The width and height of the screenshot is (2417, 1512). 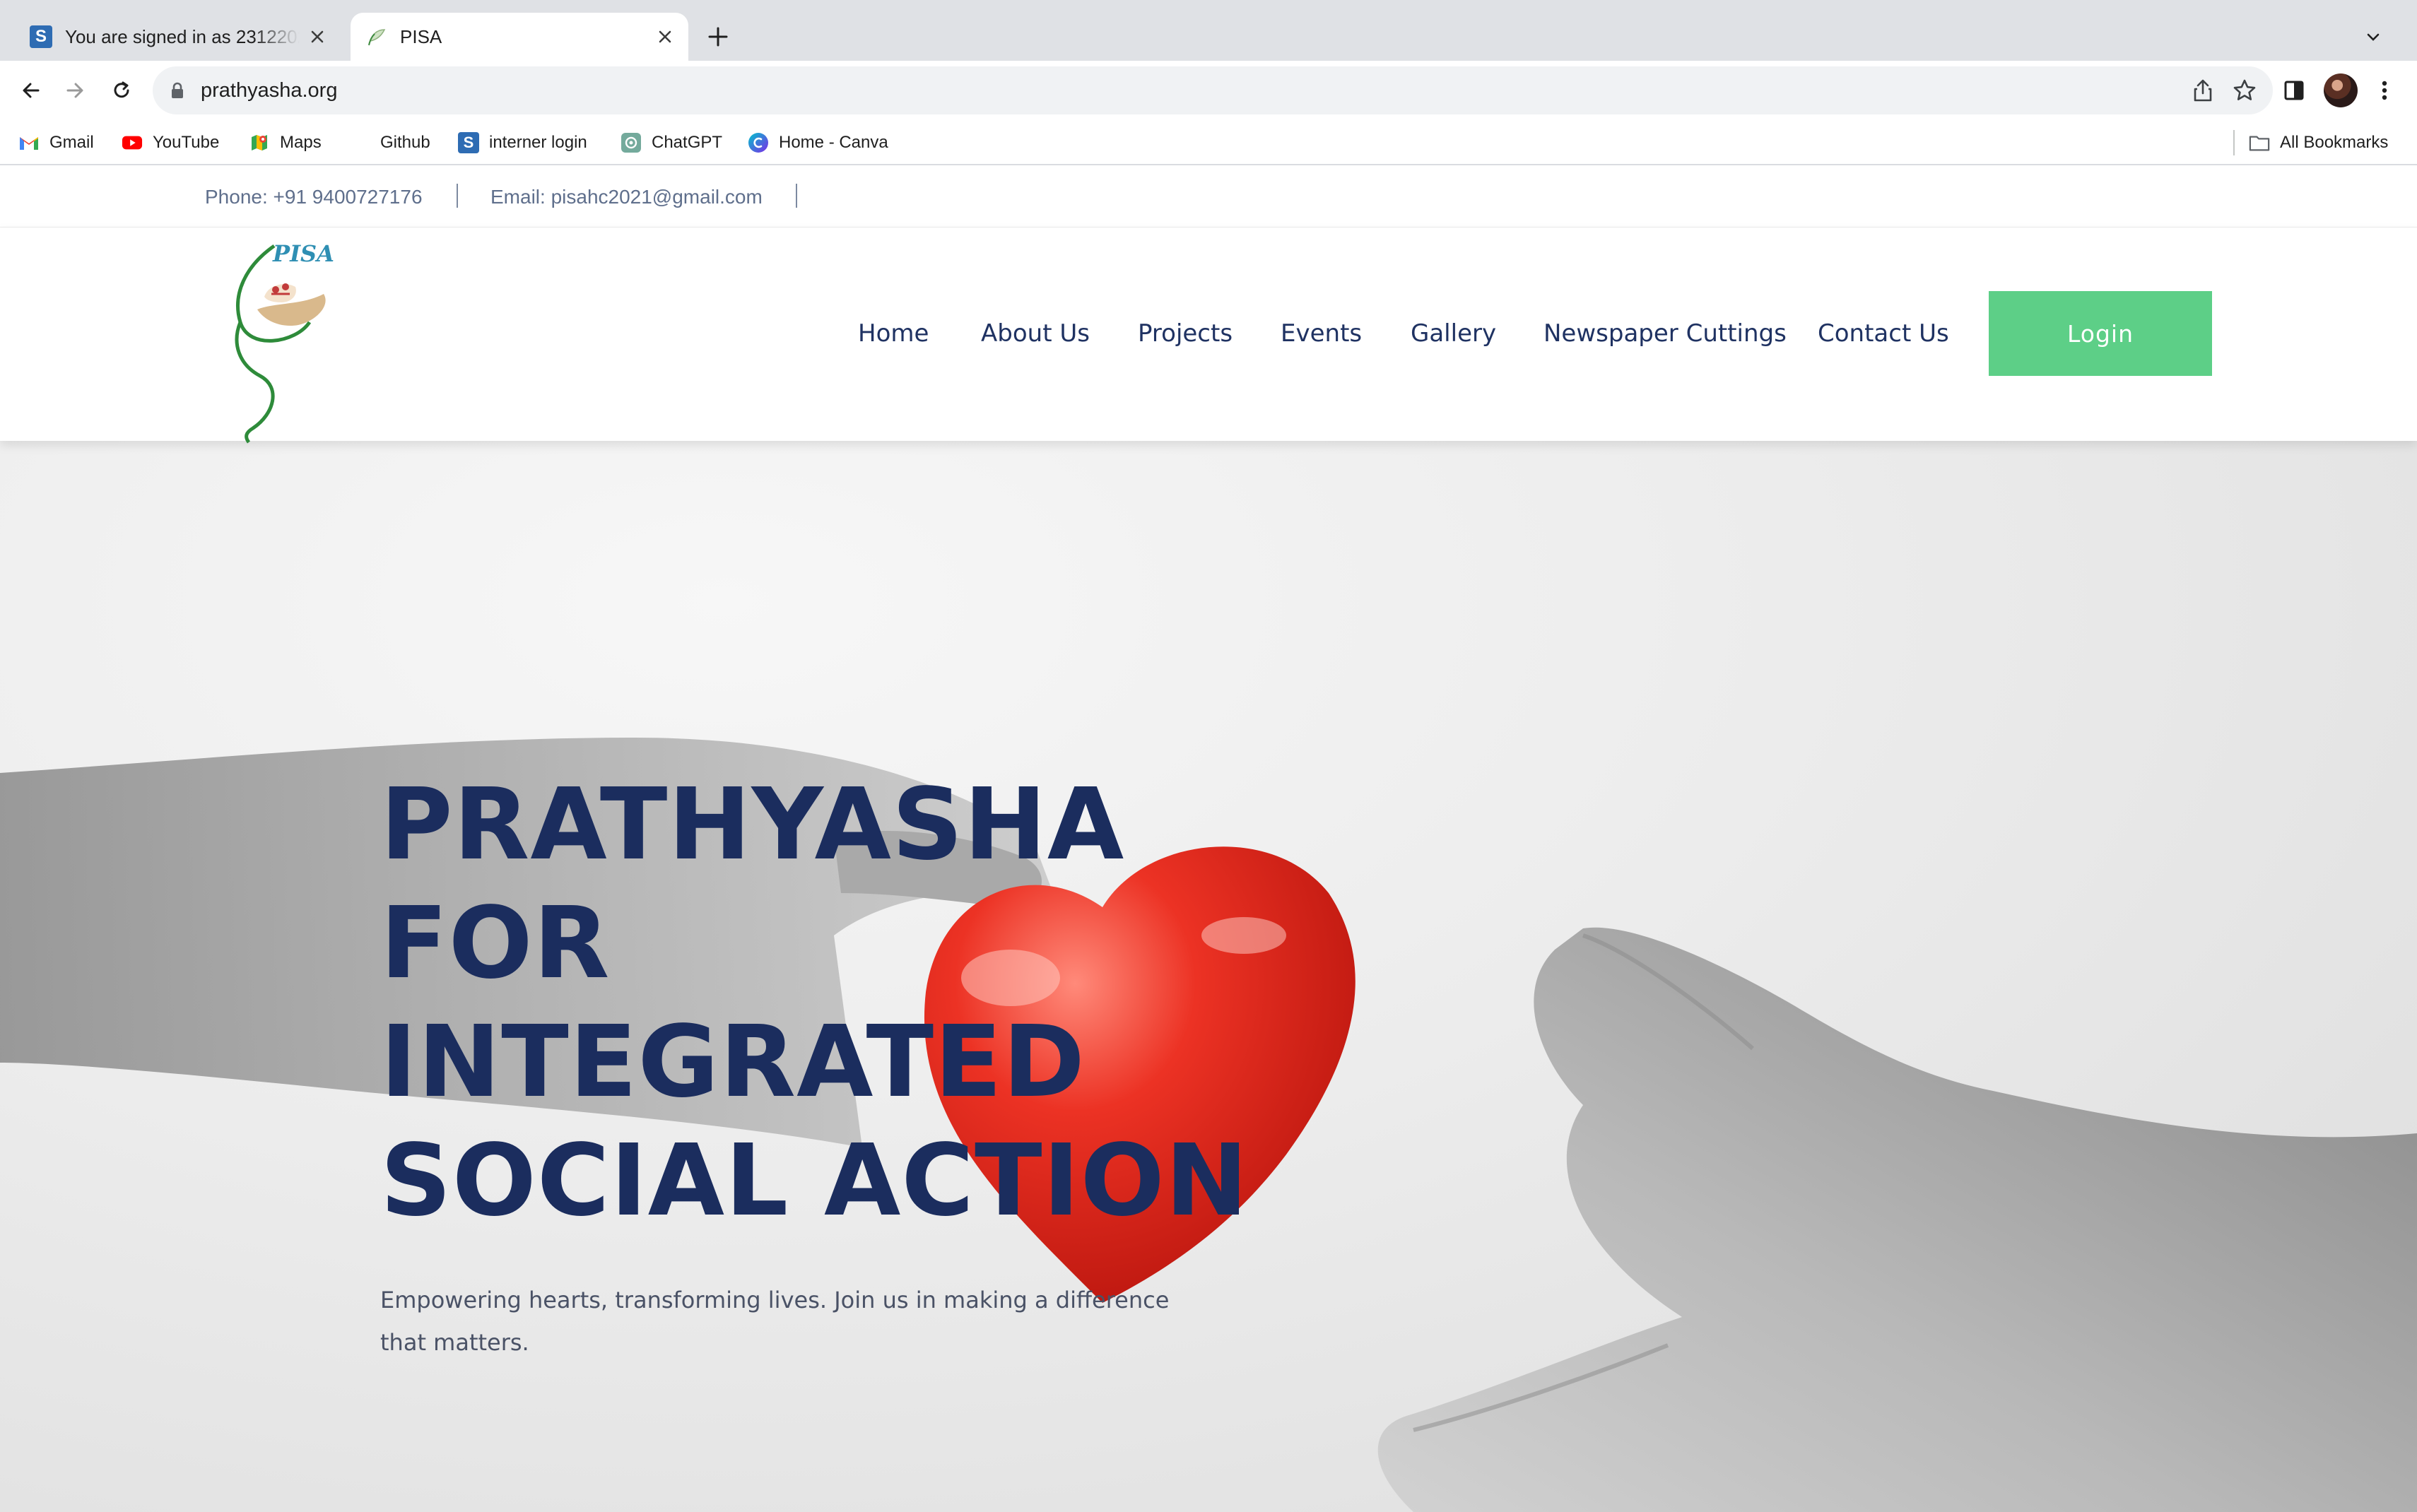 I want to click on bookmark-maps: Maps, so click(x=285, y=143).